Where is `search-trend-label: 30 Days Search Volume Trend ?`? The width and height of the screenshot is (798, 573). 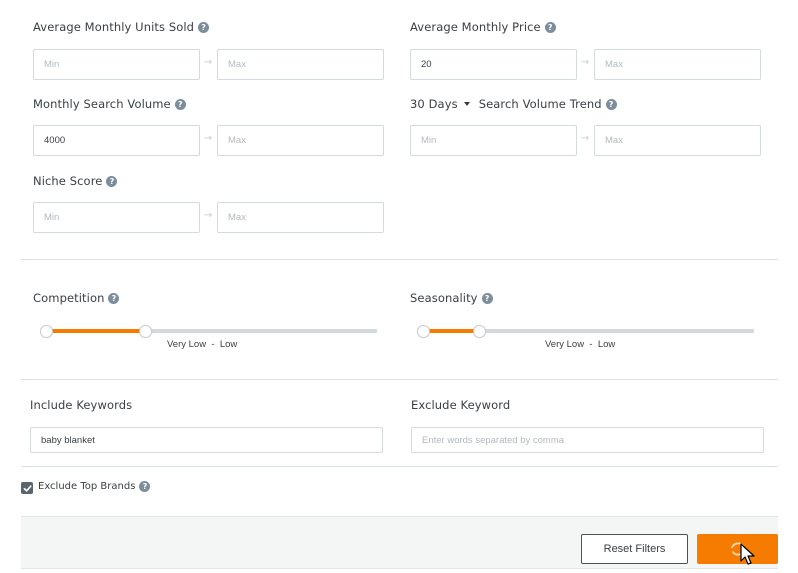 search-trend-label: 30 Days Search Volume Trend ? is located at coordinates (513, 104).